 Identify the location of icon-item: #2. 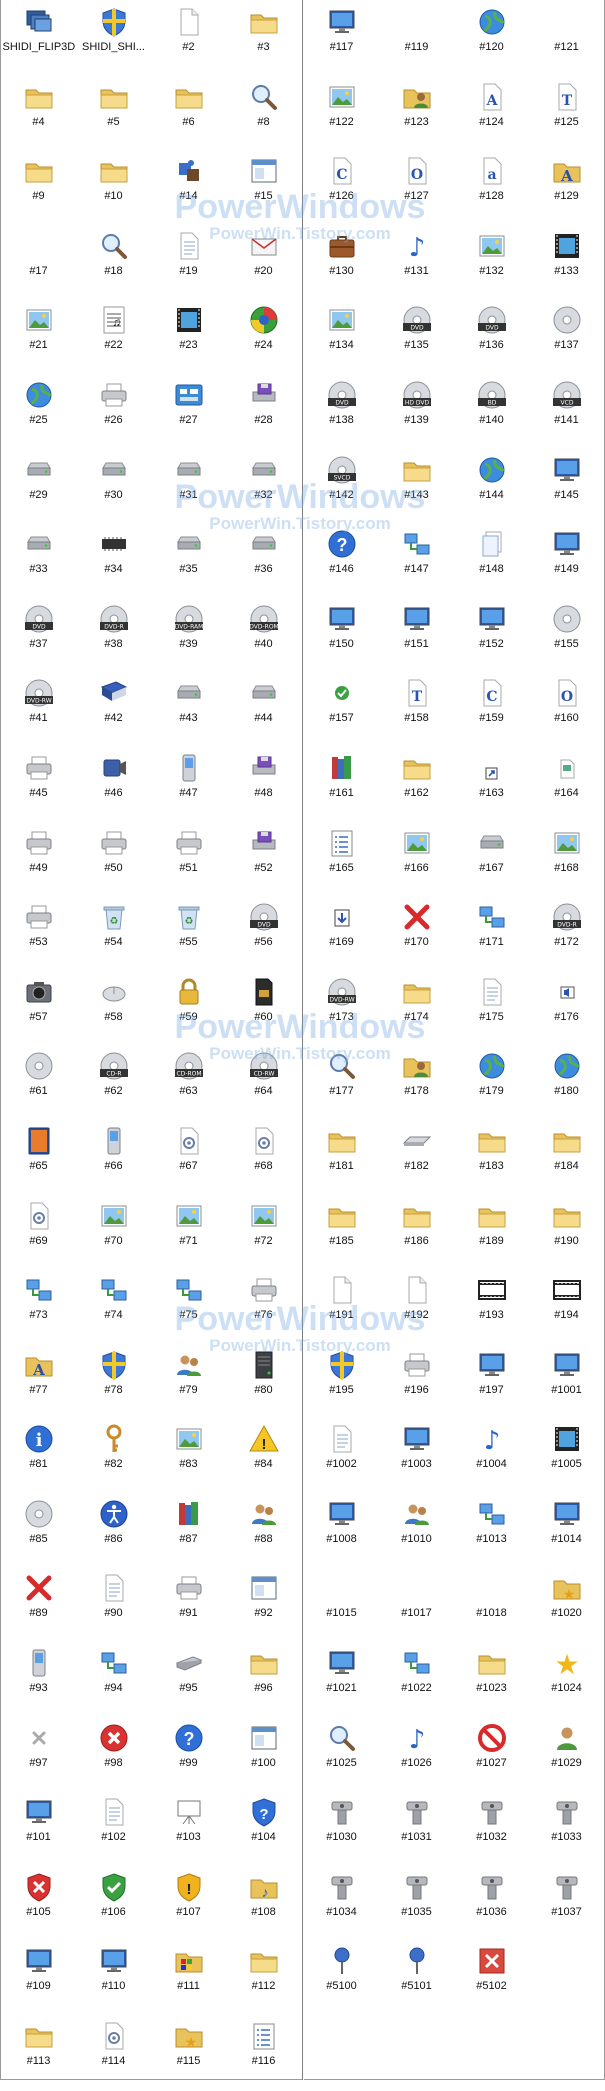
(188, 39).